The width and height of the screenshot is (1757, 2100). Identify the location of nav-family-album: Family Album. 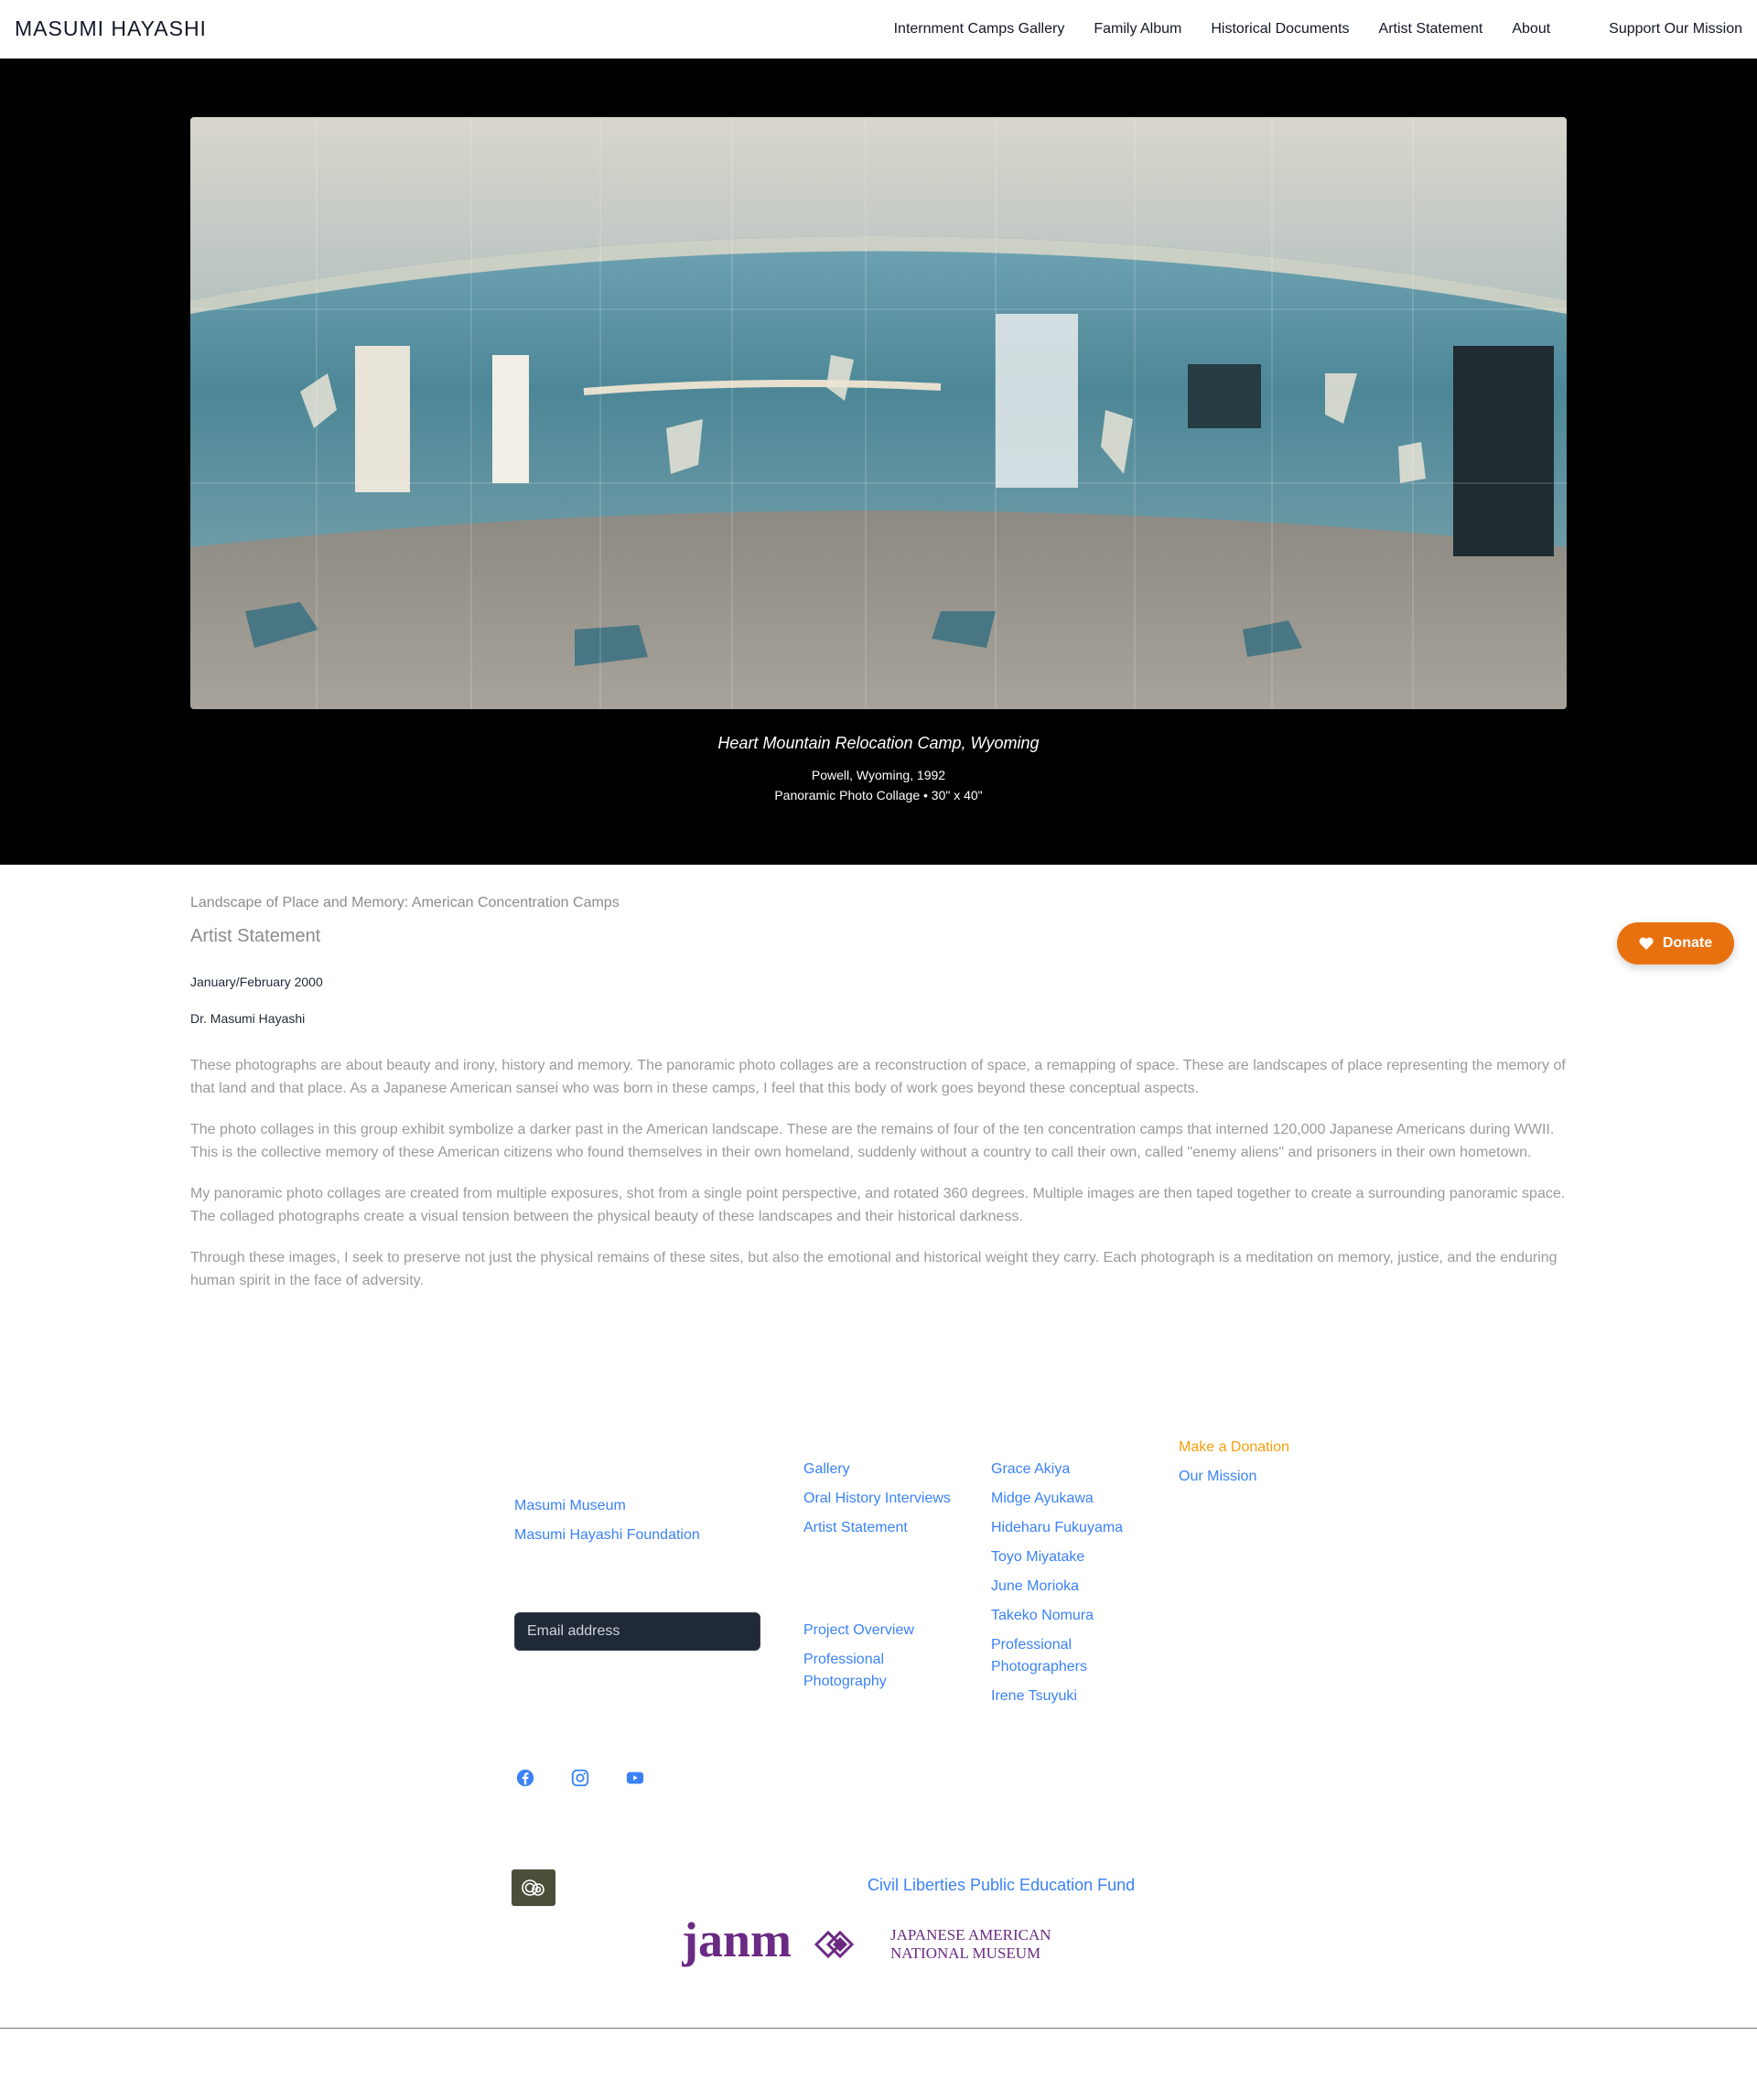
(1138, 29).